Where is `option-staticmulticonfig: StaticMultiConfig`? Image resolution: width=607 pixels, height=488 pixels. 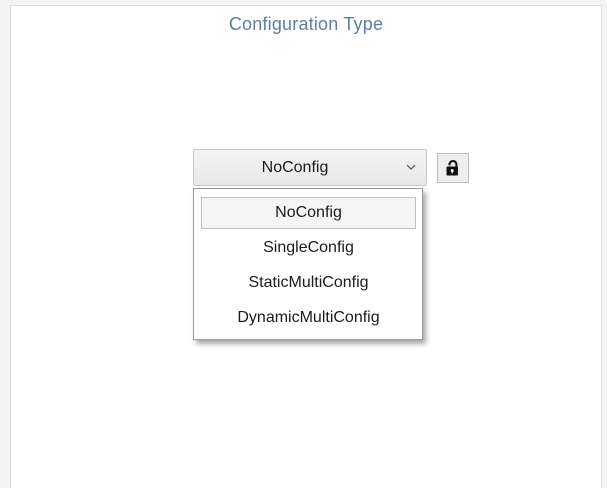 option-staticmulticonfig: StaticMultiConfig is located at coordinates (308, 283).